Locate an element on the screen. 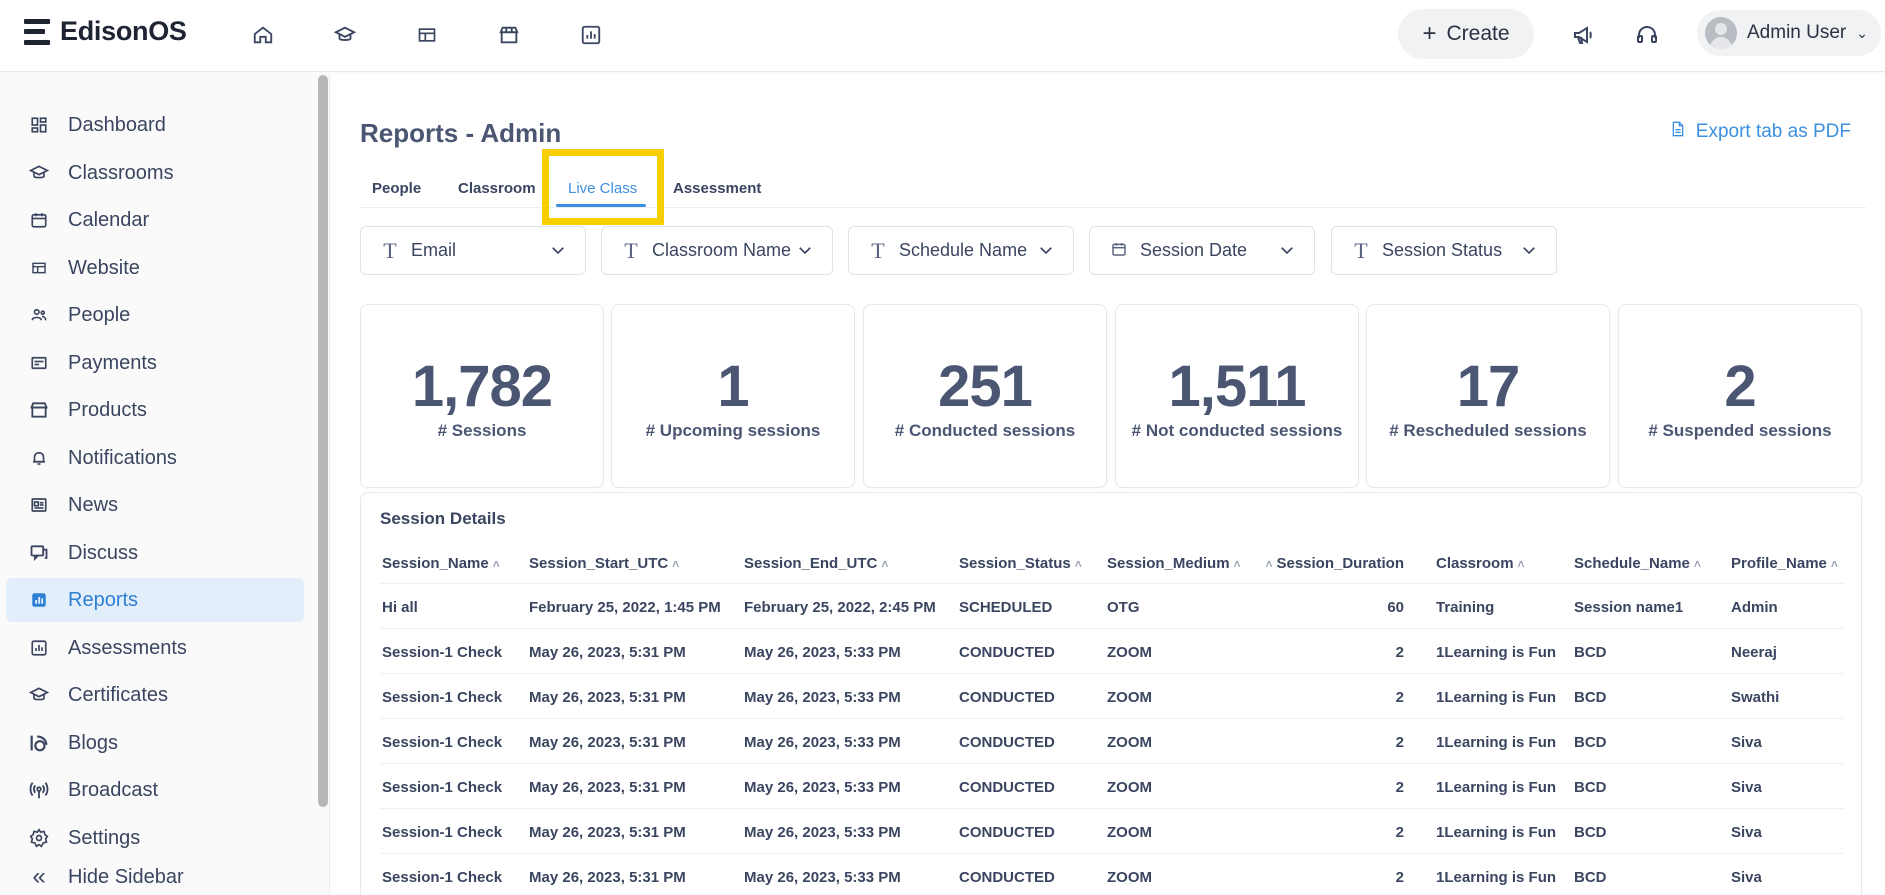 Image resolution: width=1885 pixels, height=895 pixels. column-header: Session_Name ˄ is located at coordinates (441, 563).